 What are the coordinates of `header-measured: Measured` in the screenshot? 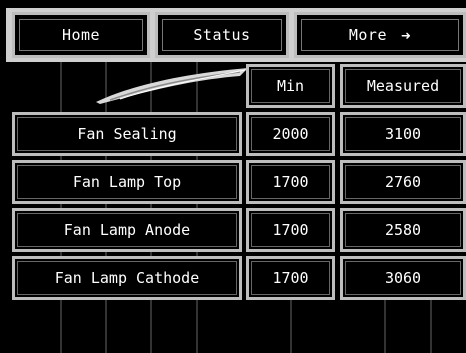 It's located at (403, 86).